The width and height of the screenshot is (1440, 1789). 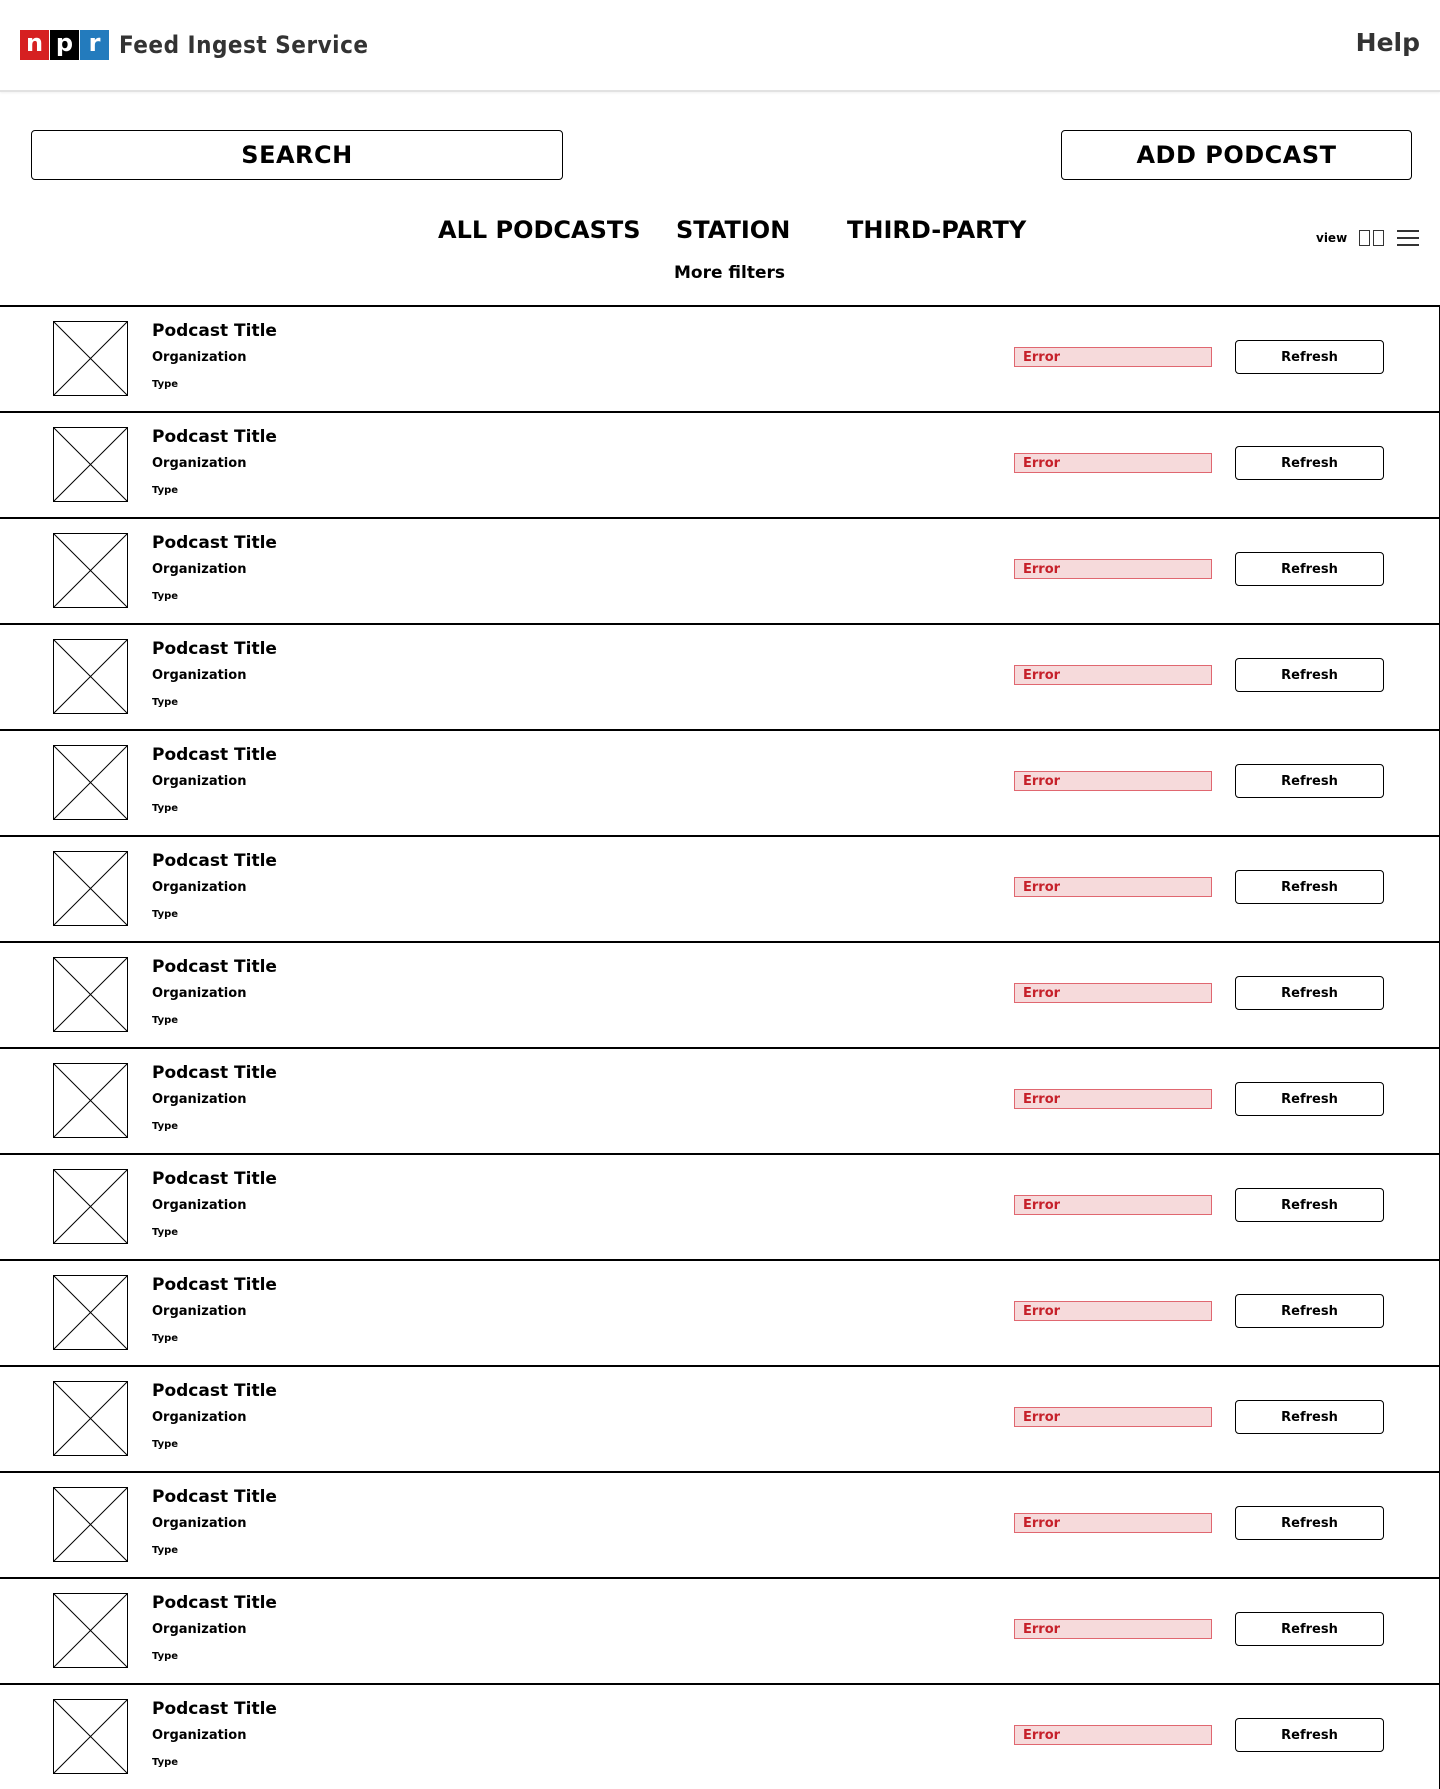 What do you see at coordinates (1332, 238) in the screenshot?
I see `view-label: view` at bounding box center [1332, 238].